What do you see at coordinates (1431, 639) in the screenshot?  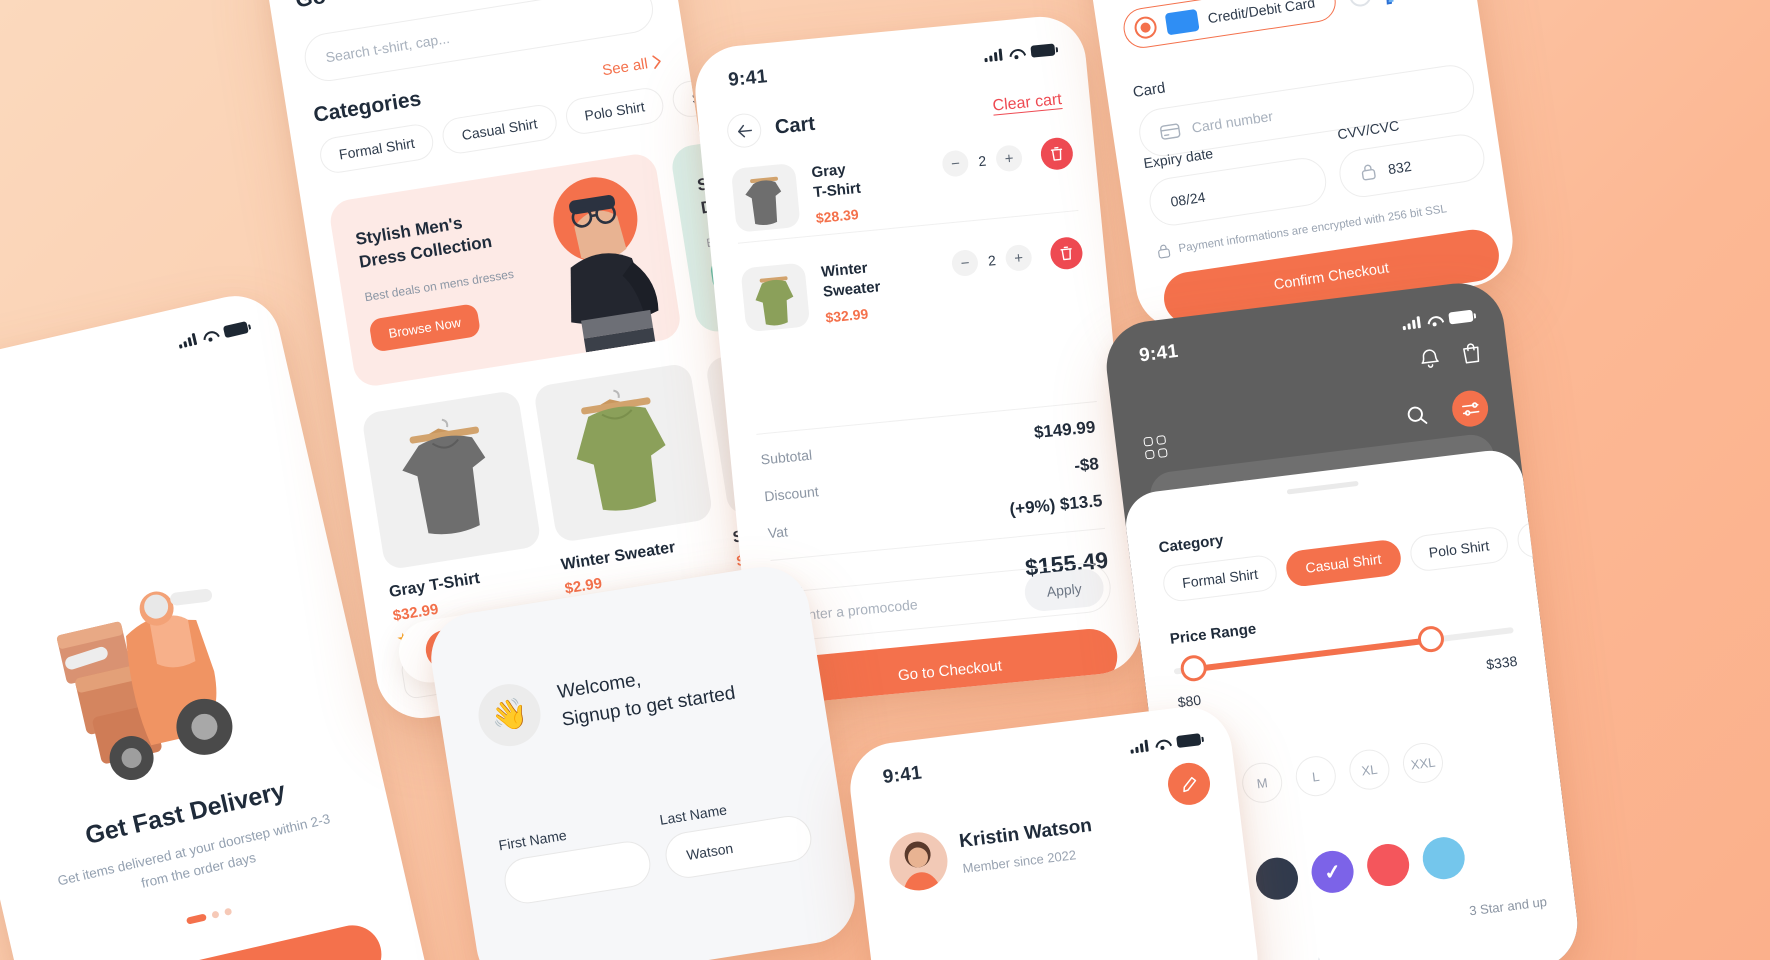 I see `slider-knob-max` at bounding box center [1431, 639].